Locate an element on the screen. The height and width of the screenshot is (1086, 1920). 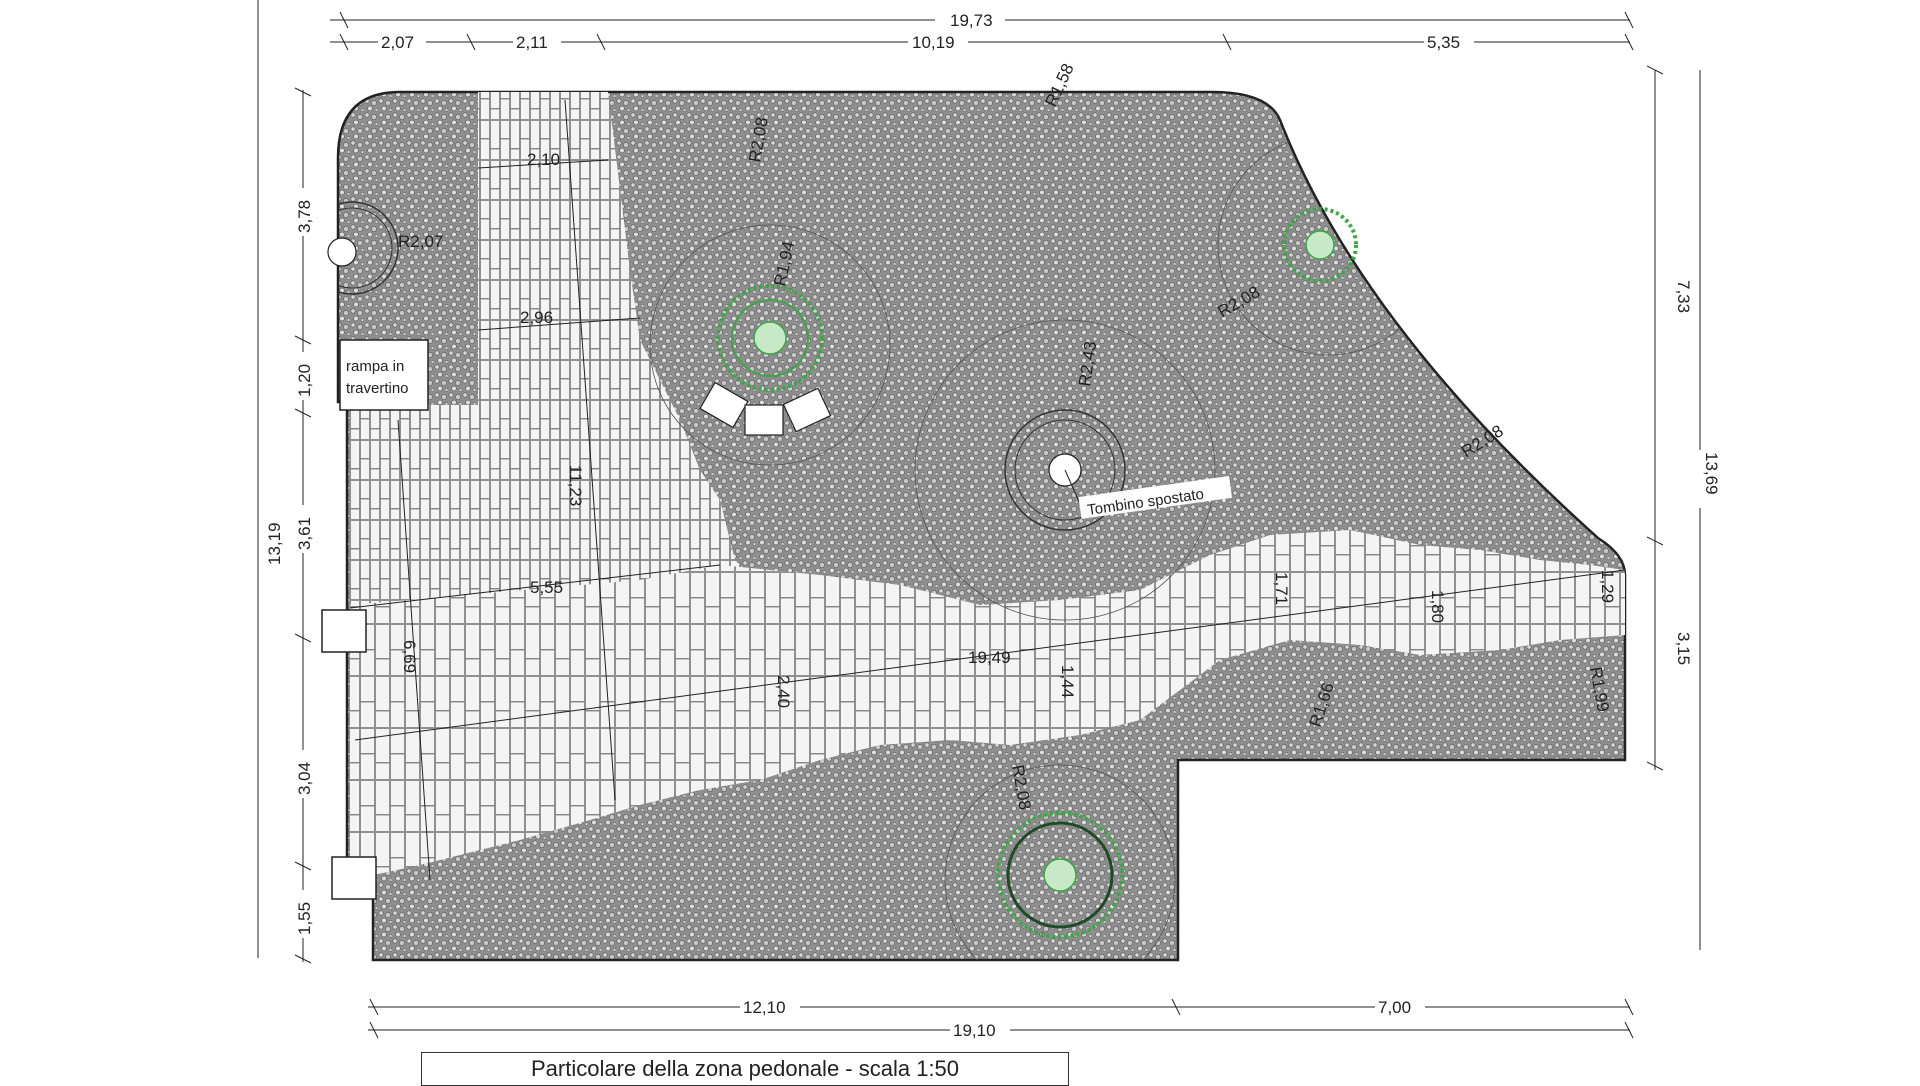
right-dimension-2: 3,15 is located at coordinates (1683, 648).